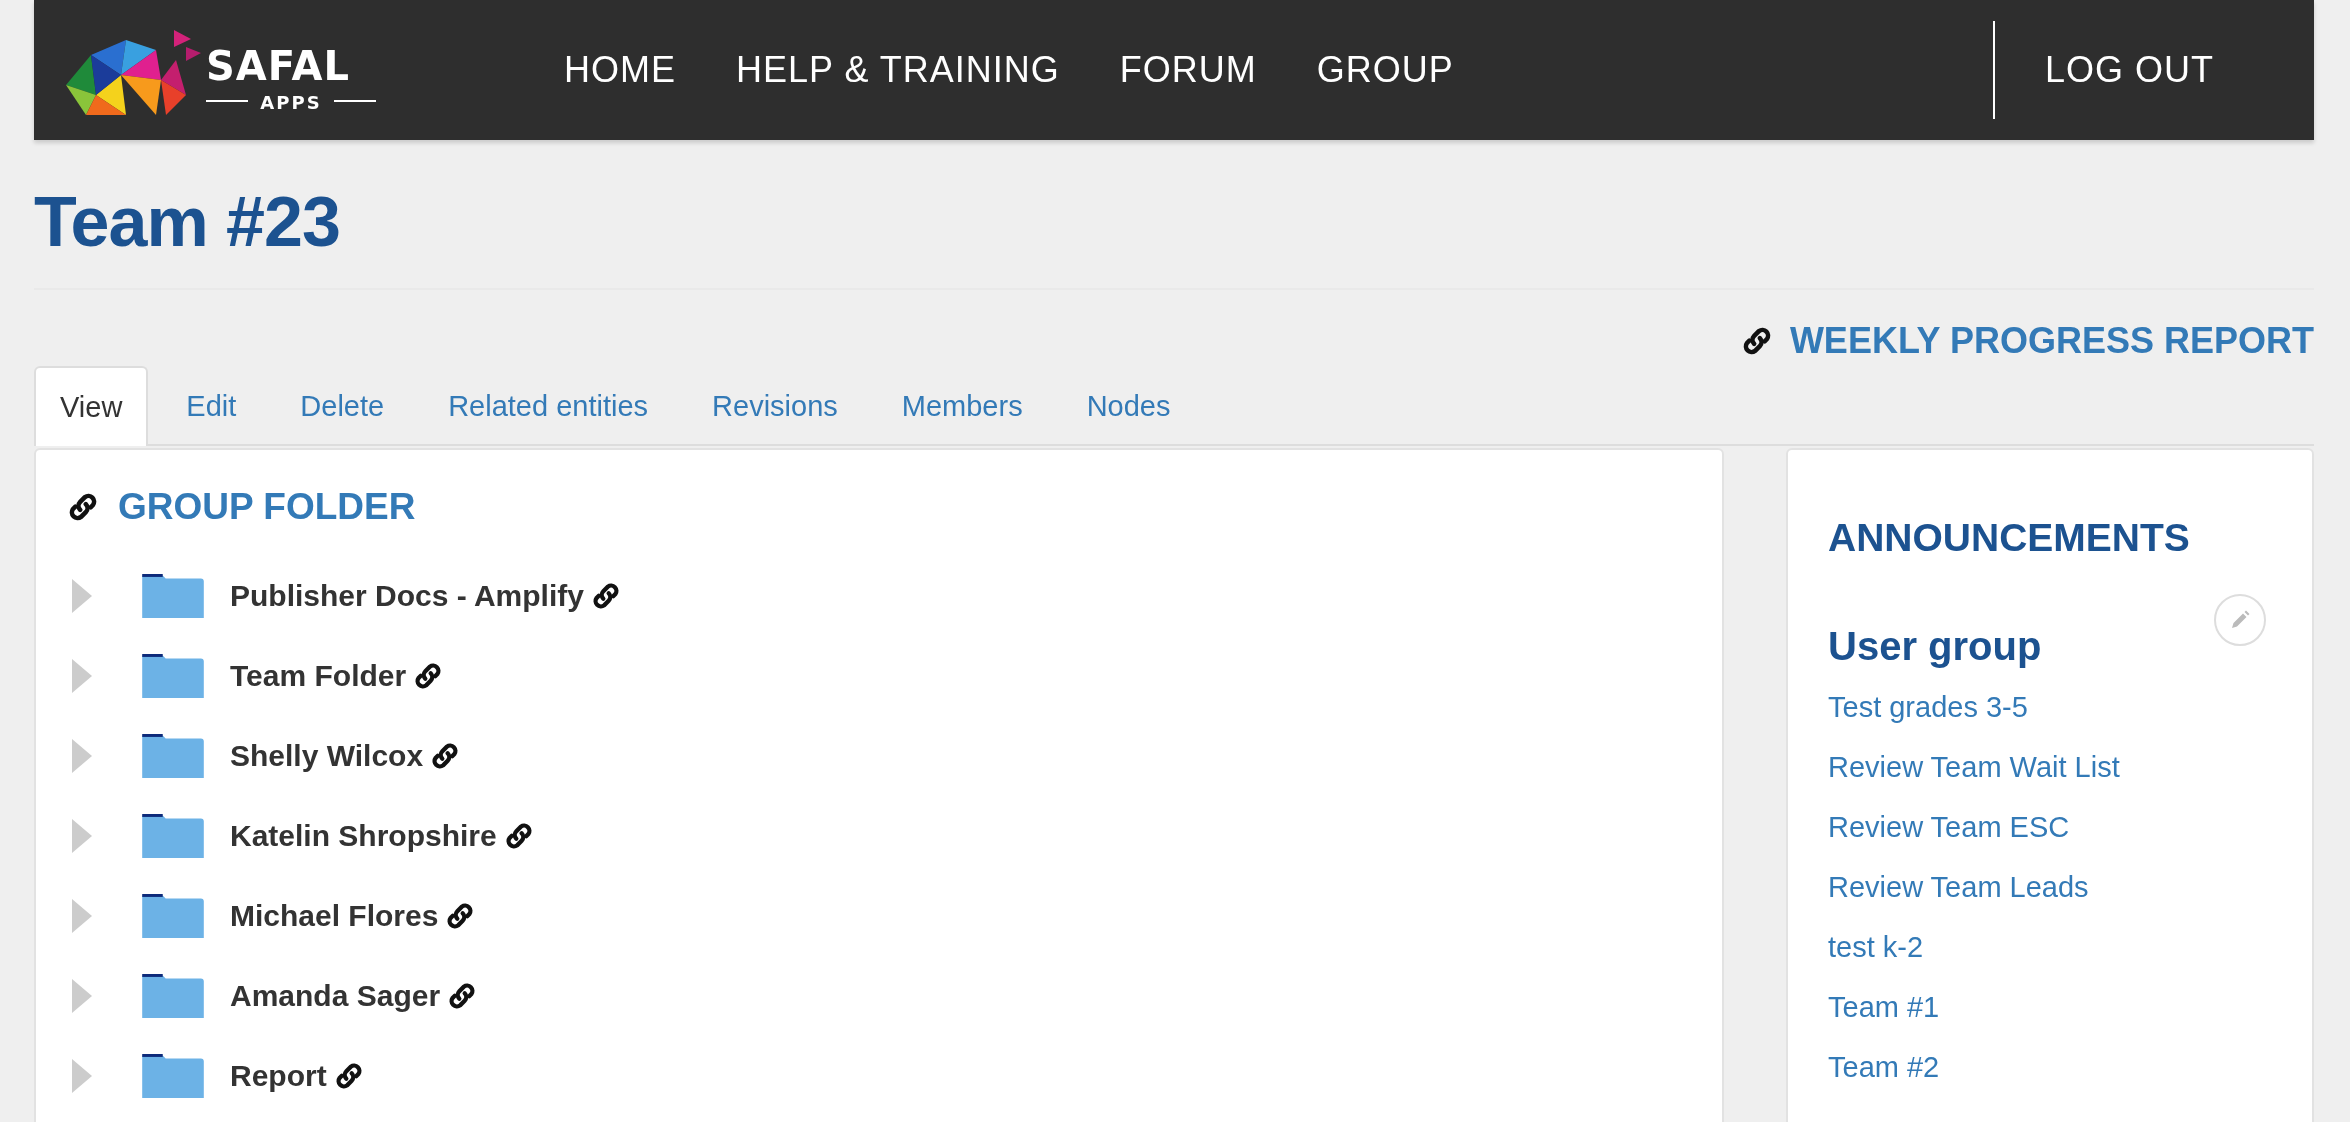 This screenshot has width=2350, height=1122. Describe the element at coordinates (211, 405) in the screenshot. I see `tab: Edit` at that location.